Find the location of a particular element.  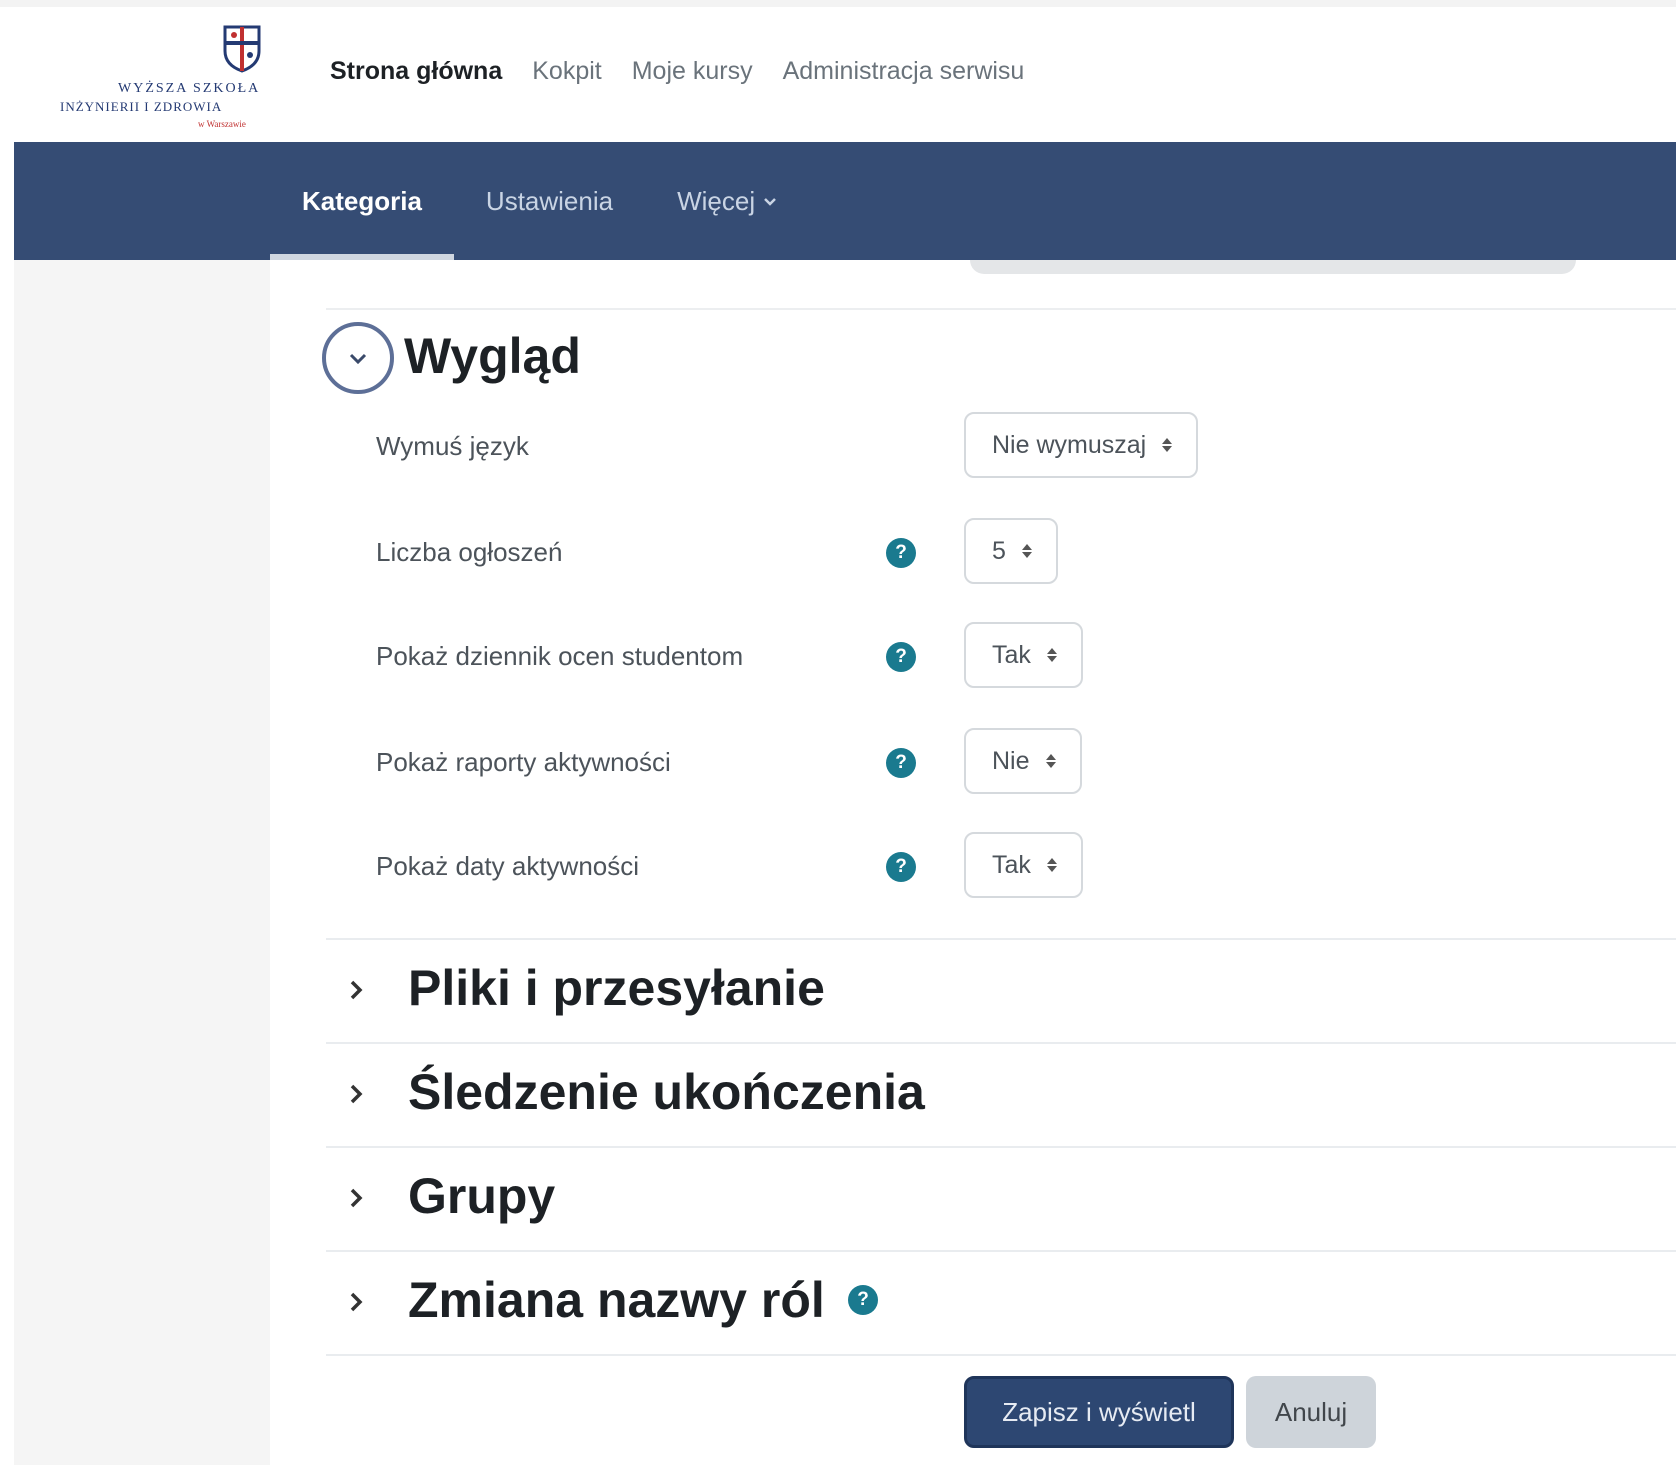

logo-line-3: w Warszawie is located at coordinates (222, 124).